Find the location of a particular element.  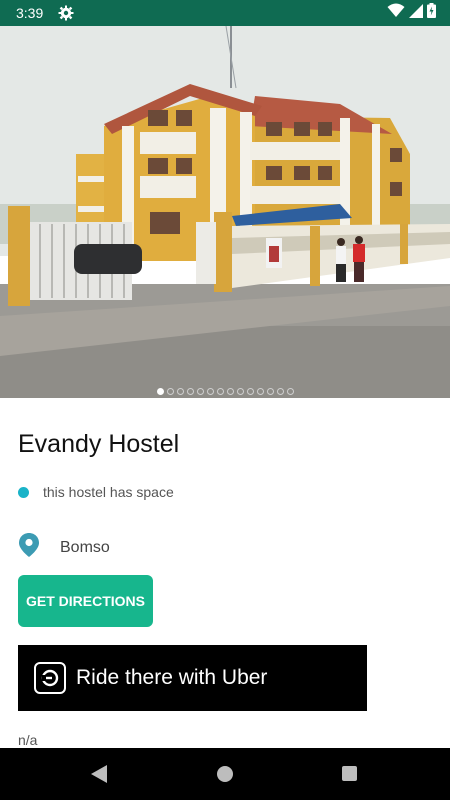

system-nav-bar is located at coordinates (225, 774).